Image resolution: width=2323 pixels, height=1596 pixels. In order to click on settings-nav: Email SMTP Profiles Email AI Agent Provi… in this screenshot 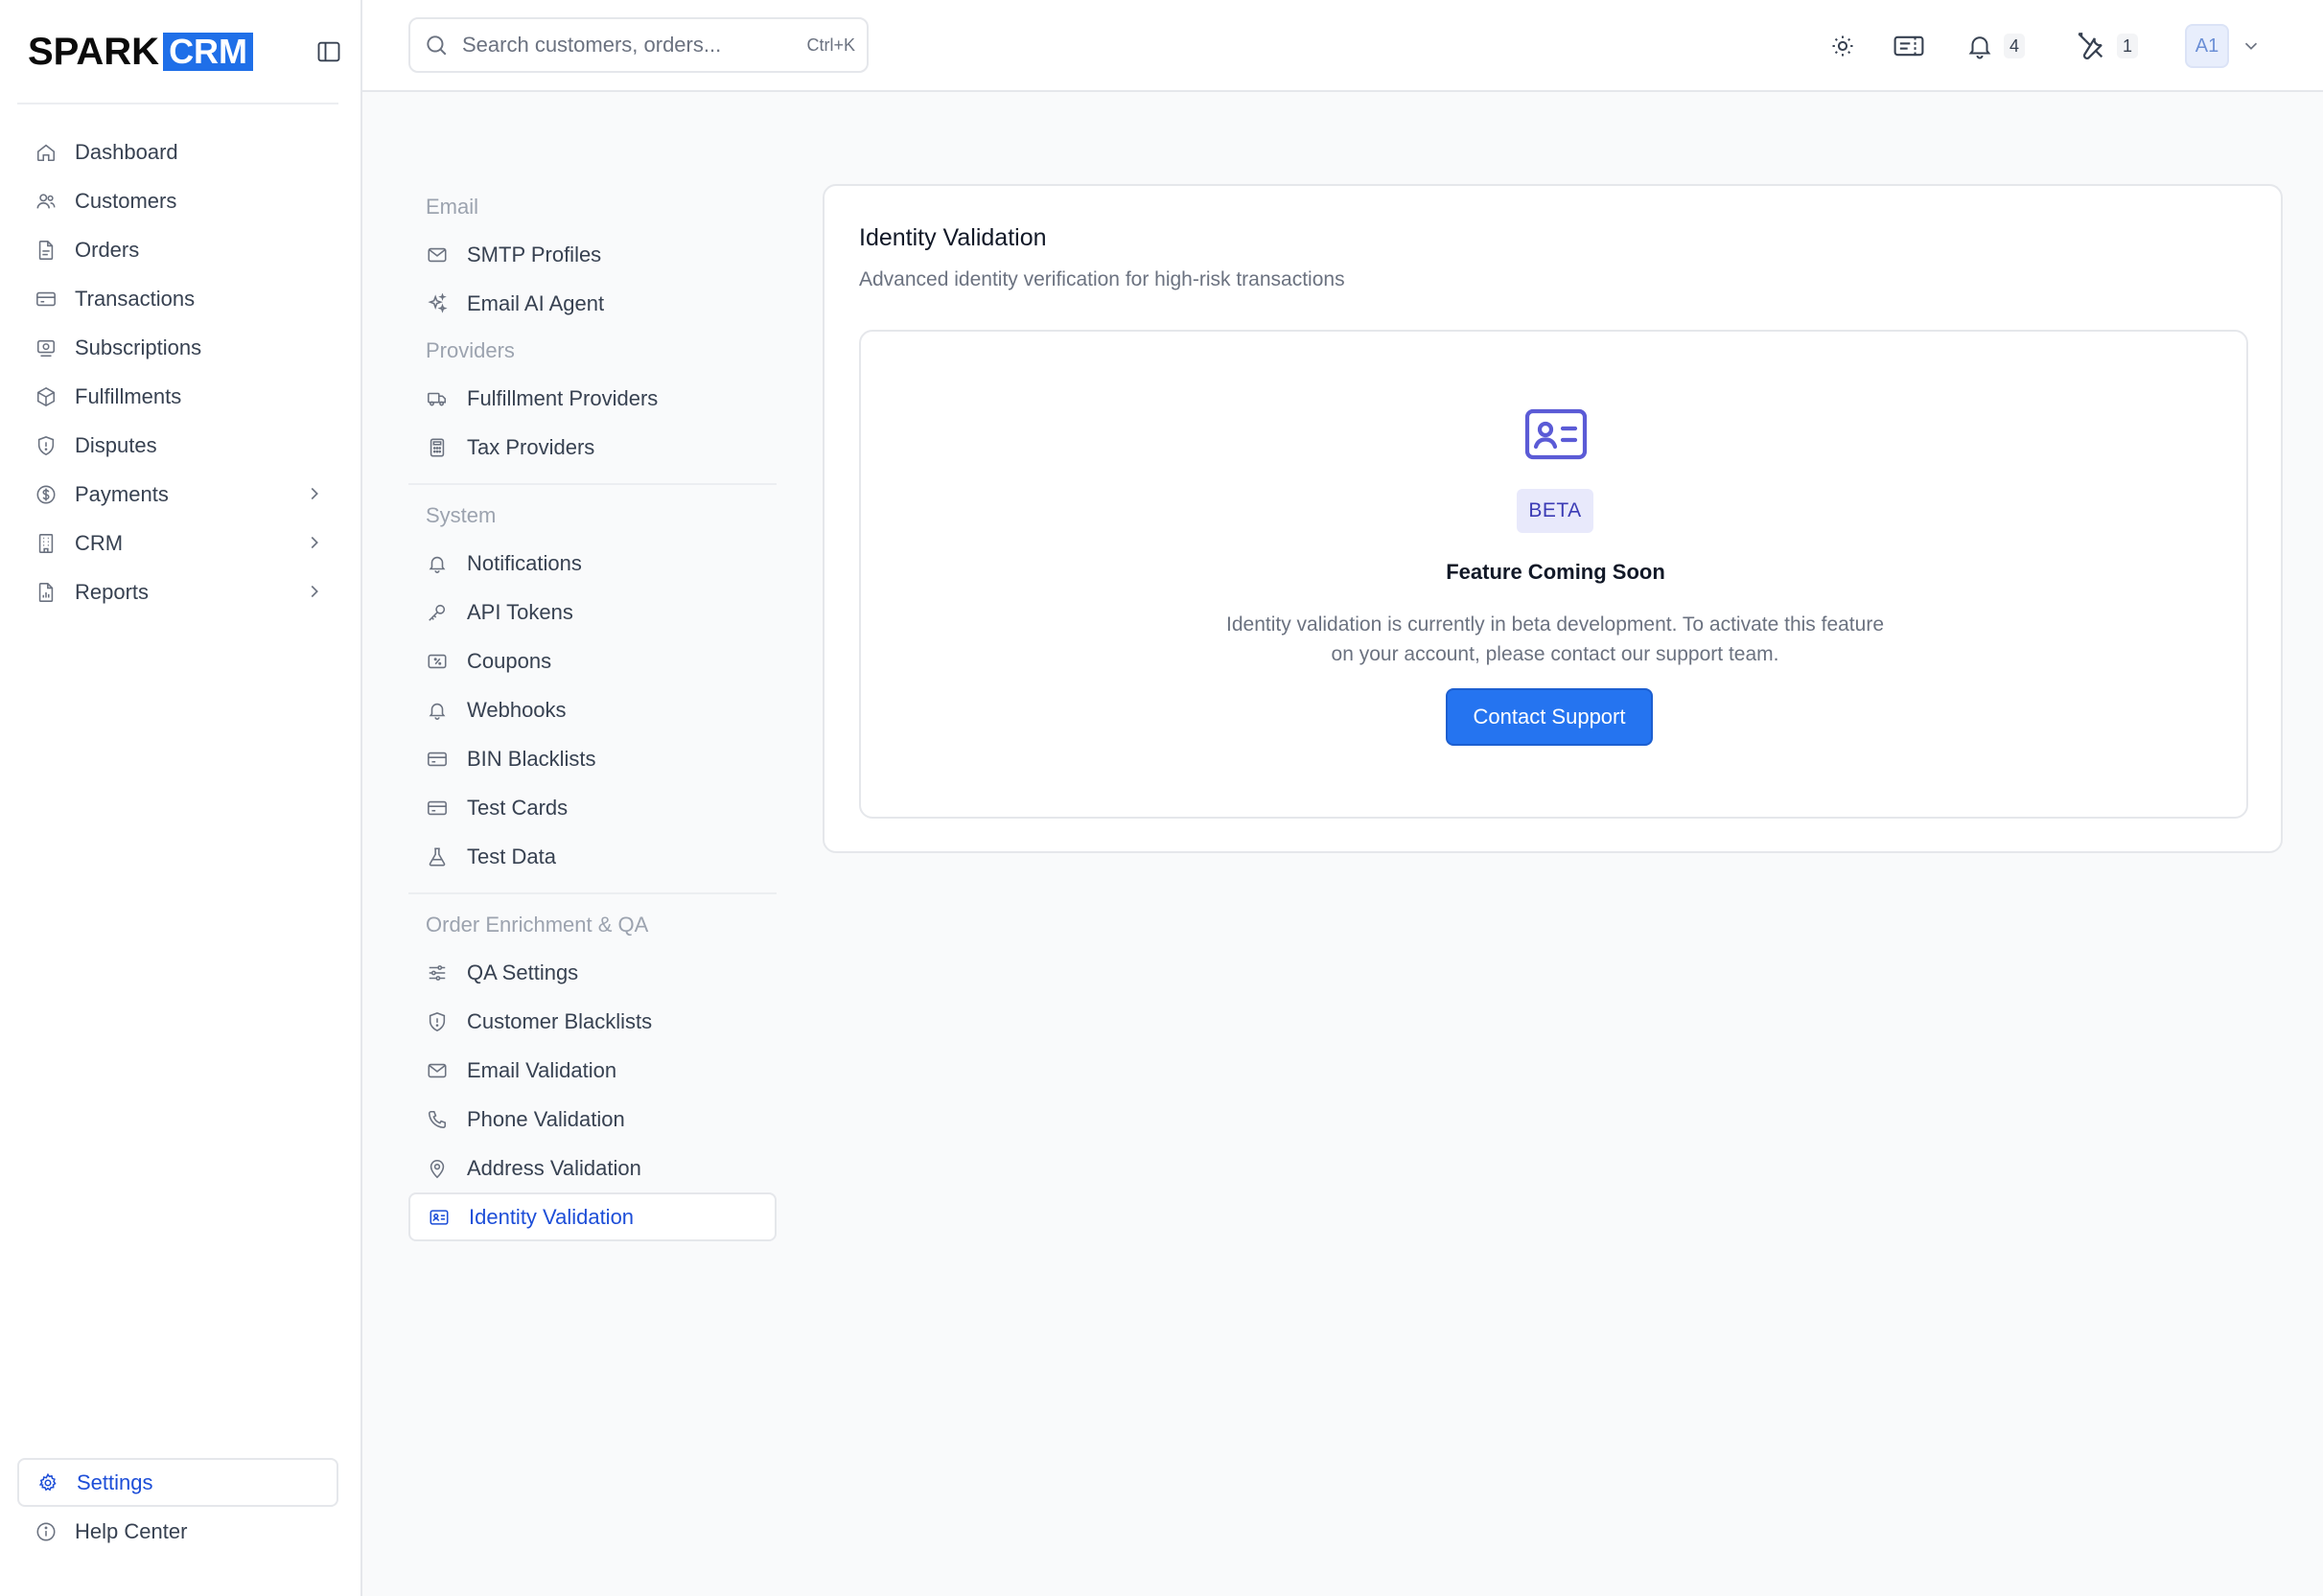, I will do `click(593, 712)`.